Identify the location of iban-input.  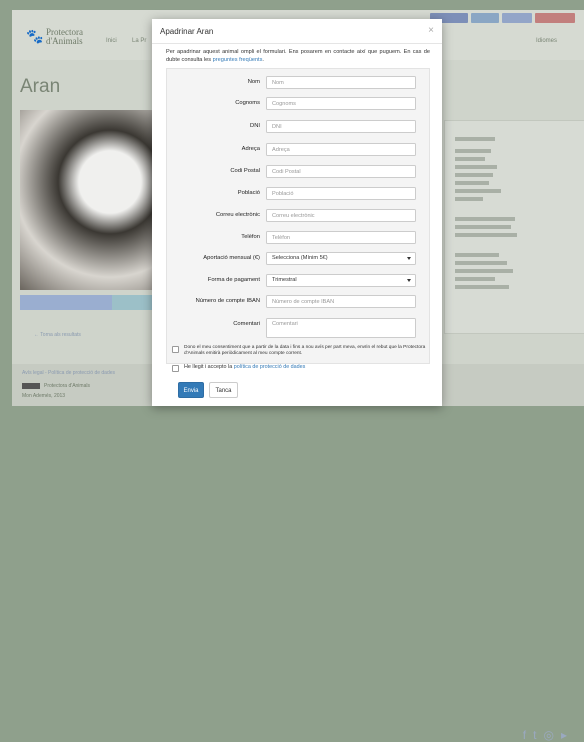
(341, 301).